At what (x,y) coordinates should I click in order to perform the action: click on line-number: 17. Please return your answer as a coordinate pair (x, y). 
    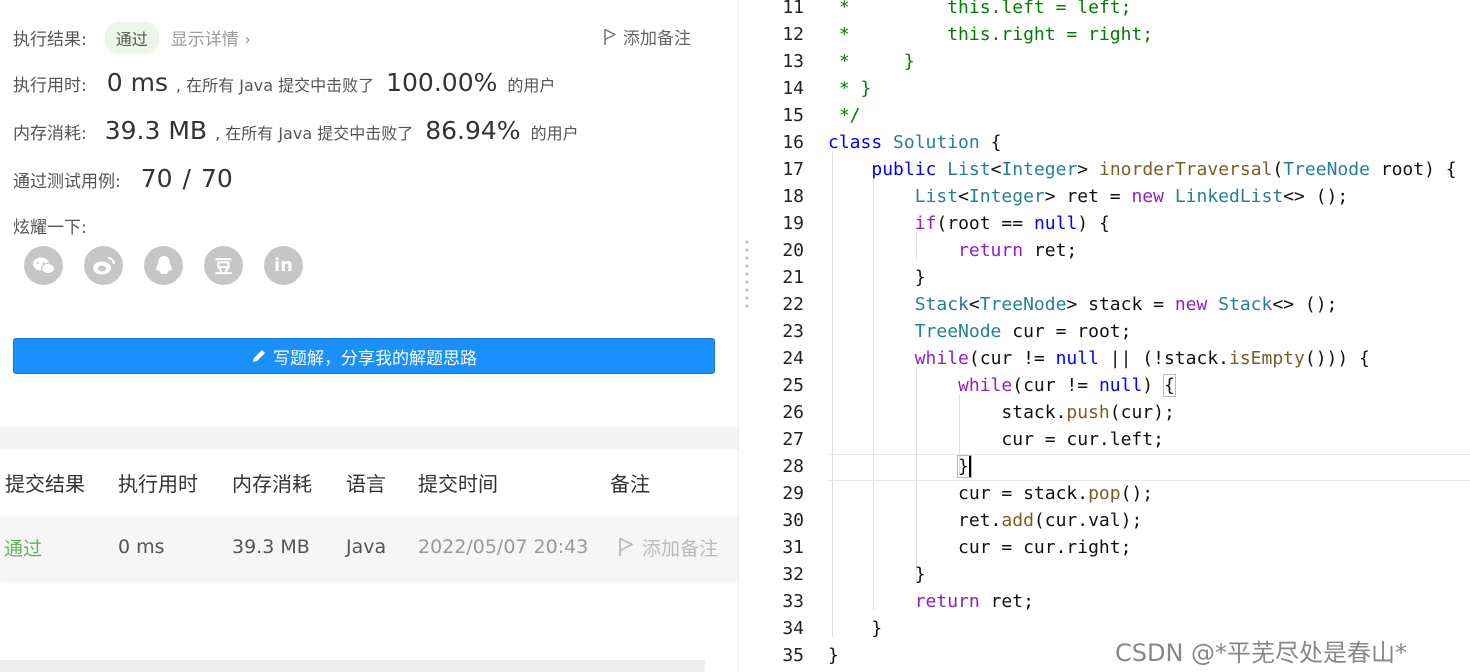
    Looking at the image, I should click on (793, 169).